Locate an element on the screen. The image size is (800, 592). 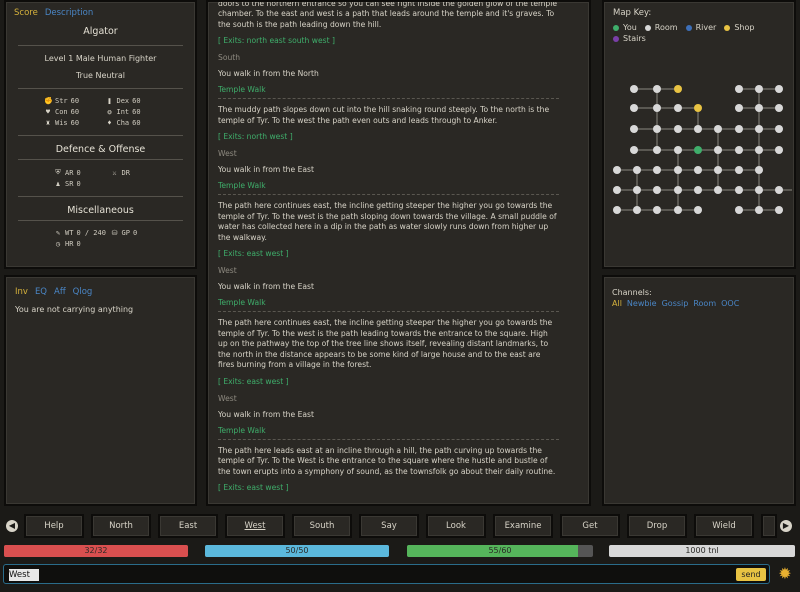
defence-title: Defence & Offense is located at coordinates (100, 149).